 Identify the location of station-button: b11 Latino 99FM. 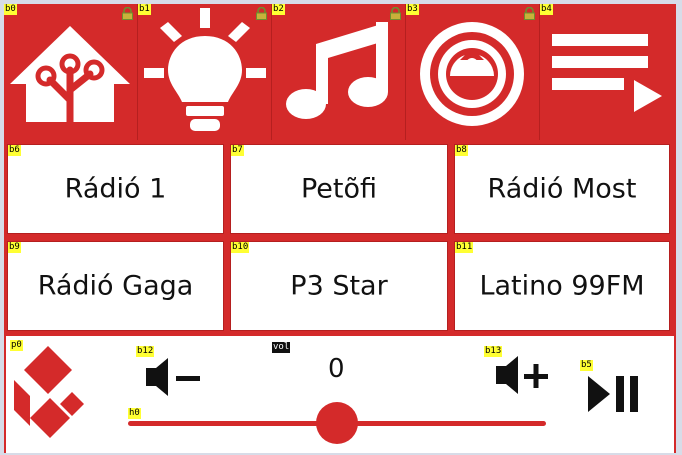
(562, 286).